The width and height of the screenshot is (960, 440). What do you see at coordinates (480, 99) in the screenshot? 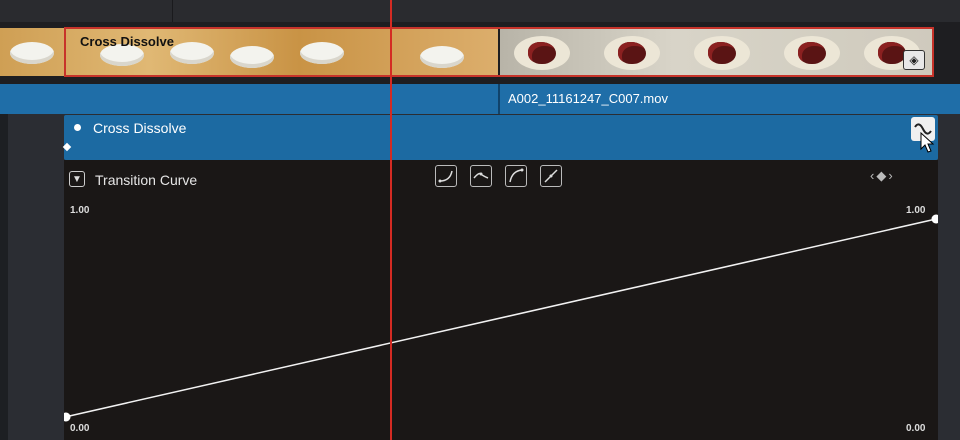
I see `clip-name-bar` at bounding box center [480, 99].